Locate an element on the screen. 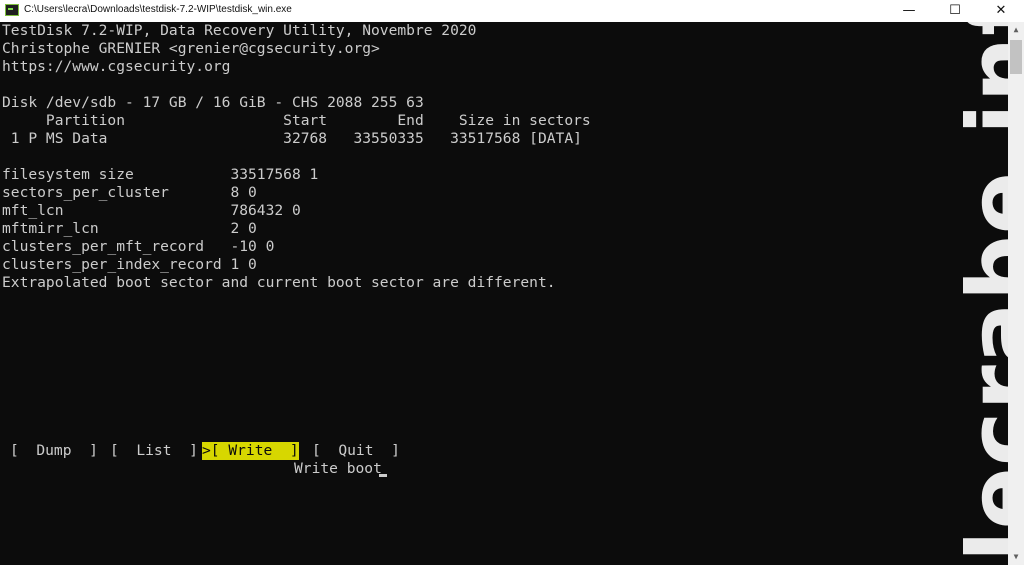  scroll-thumb is located at coordinates (1016, 57).